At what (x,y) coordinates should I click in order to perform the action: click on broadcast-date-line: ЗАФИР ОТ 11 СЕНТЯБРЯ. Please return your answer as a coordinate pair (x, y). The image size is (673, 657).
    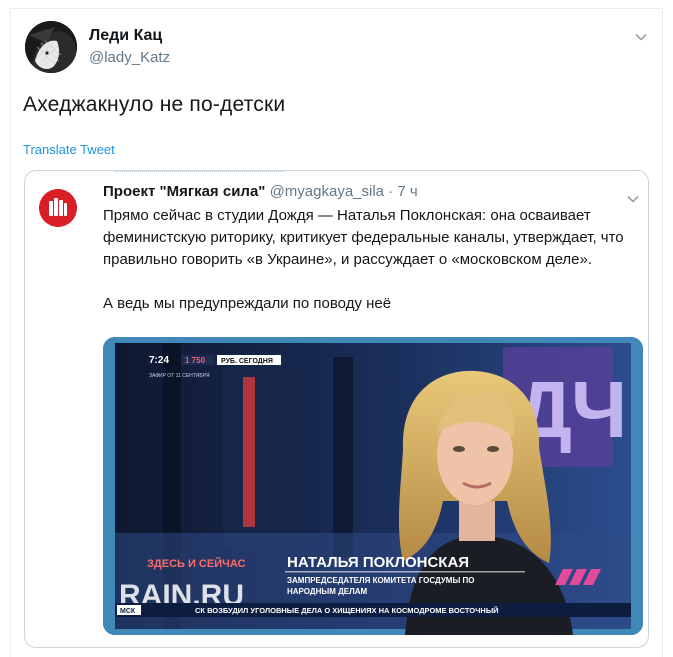
    Looking at the image, I should click on (179, 376).